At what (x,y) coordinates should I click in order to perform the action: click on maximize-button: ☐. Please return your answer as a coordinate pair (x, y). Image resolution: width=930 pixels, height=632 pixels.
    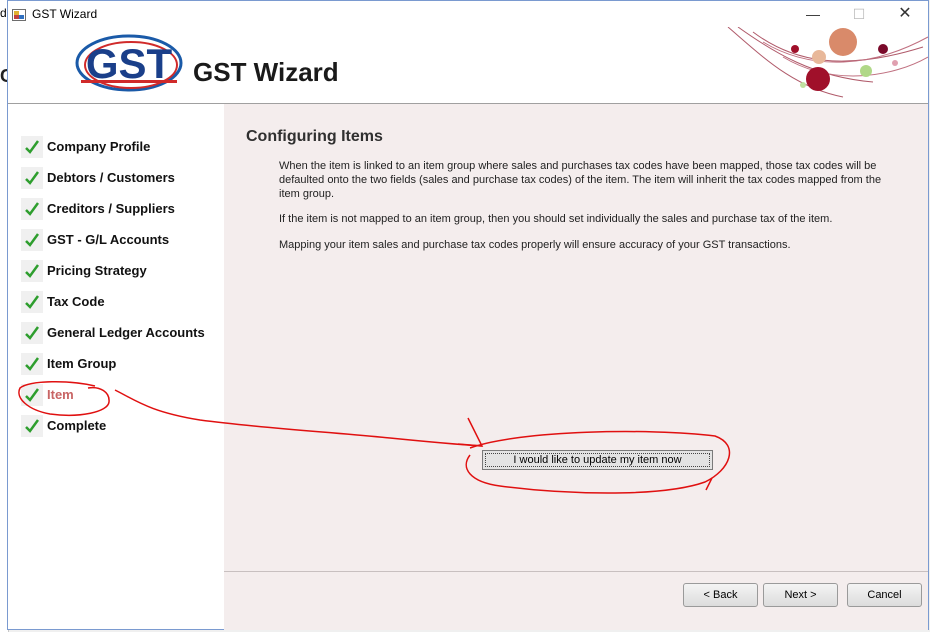
    Looking at the image, I should click on (859, 14).